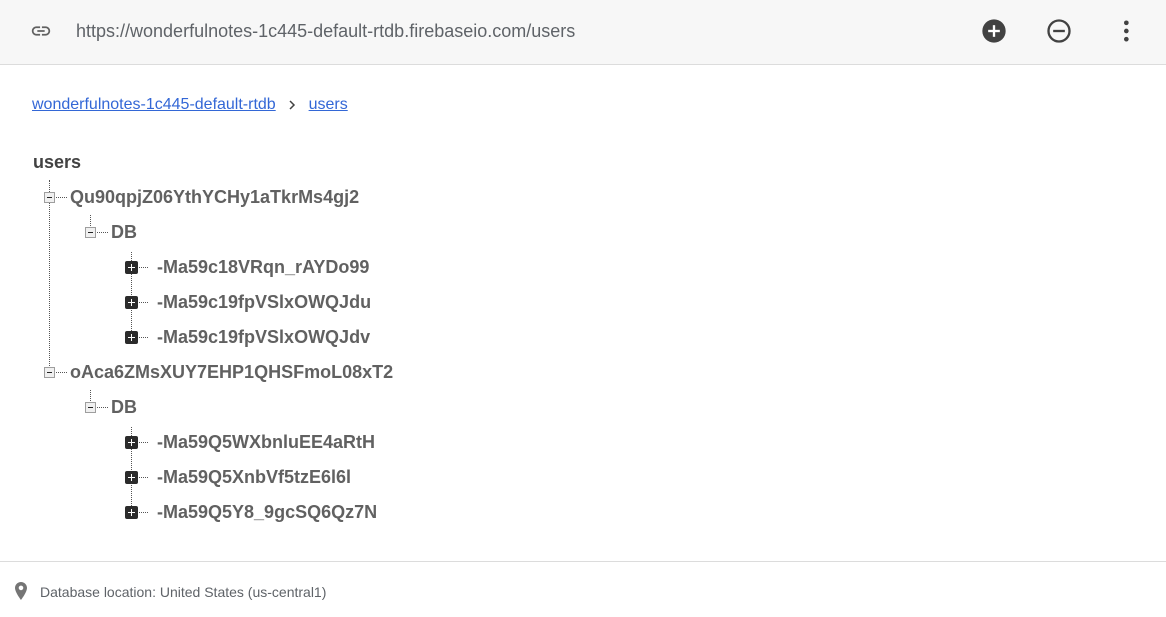 The height and width of the screenshot is (617, 1166). I want to click on location-pin-icon, so click(21, 591).